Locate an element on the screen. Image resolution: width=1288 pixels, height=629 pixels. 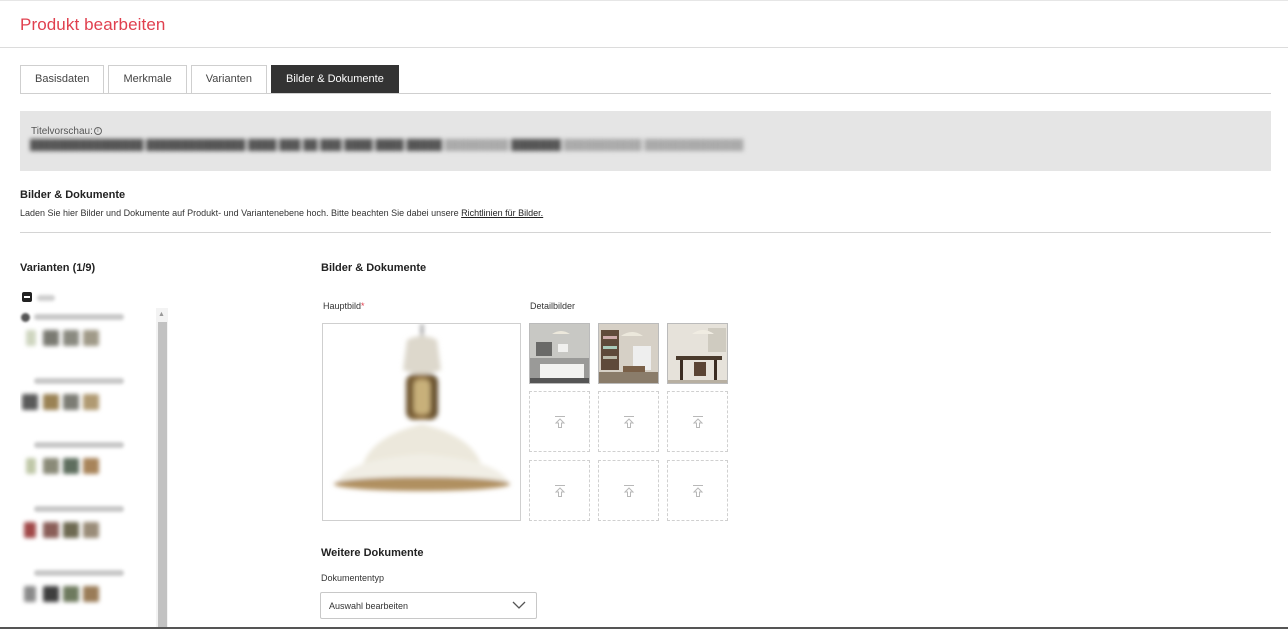
tab-divider is located at coordinates (645, 93).